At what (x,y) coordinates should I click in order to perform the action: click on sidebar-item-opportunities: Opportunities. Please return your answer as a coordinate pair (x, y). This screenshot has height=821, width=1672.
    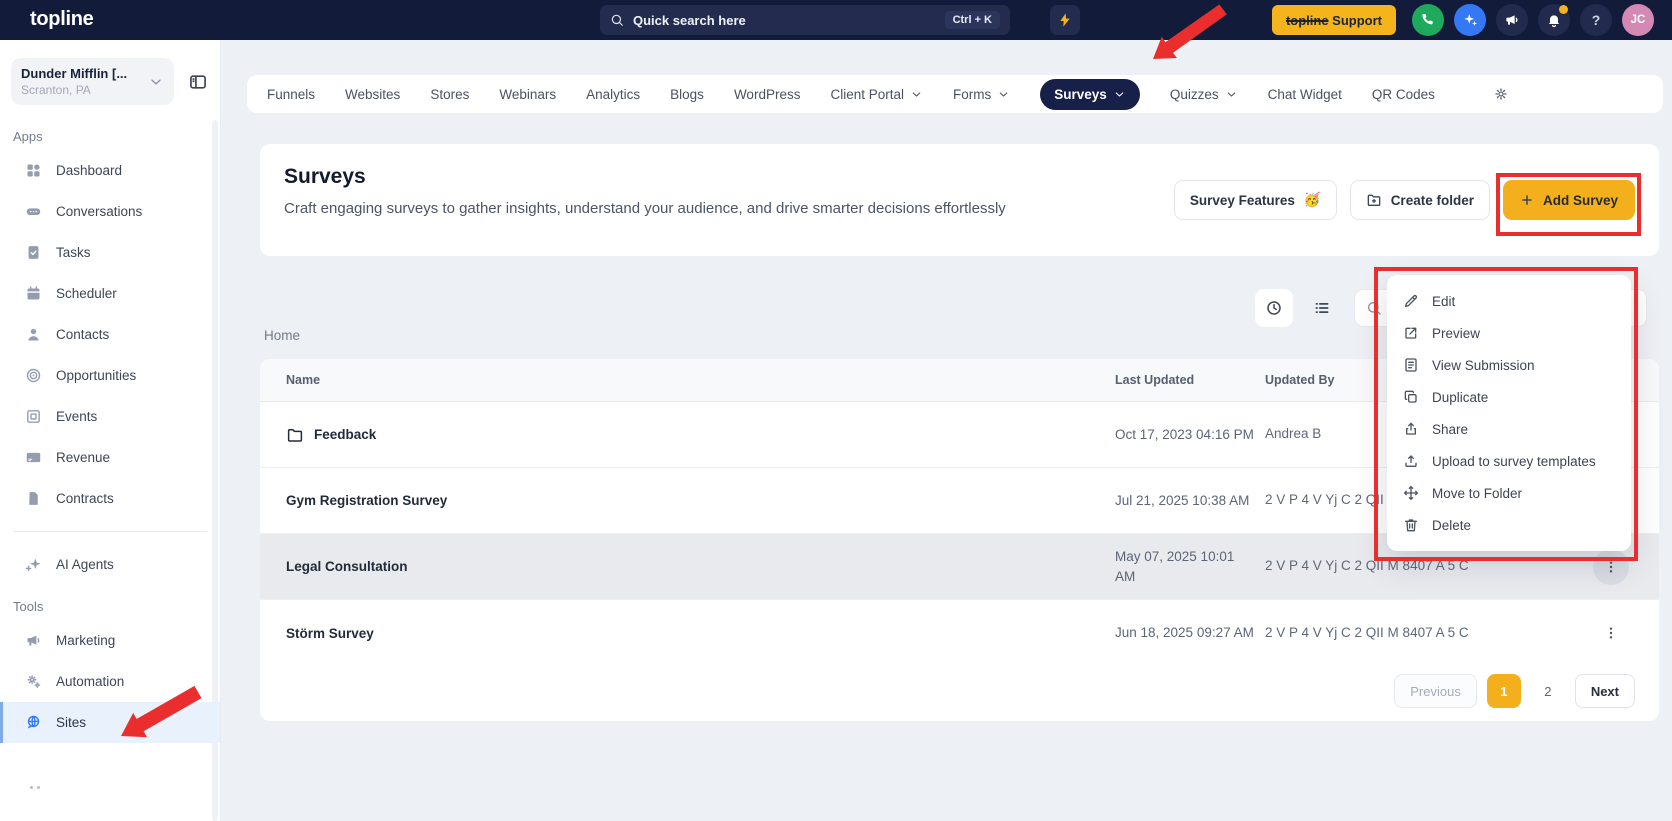
    Looking at the image, I should click on (110, 375).